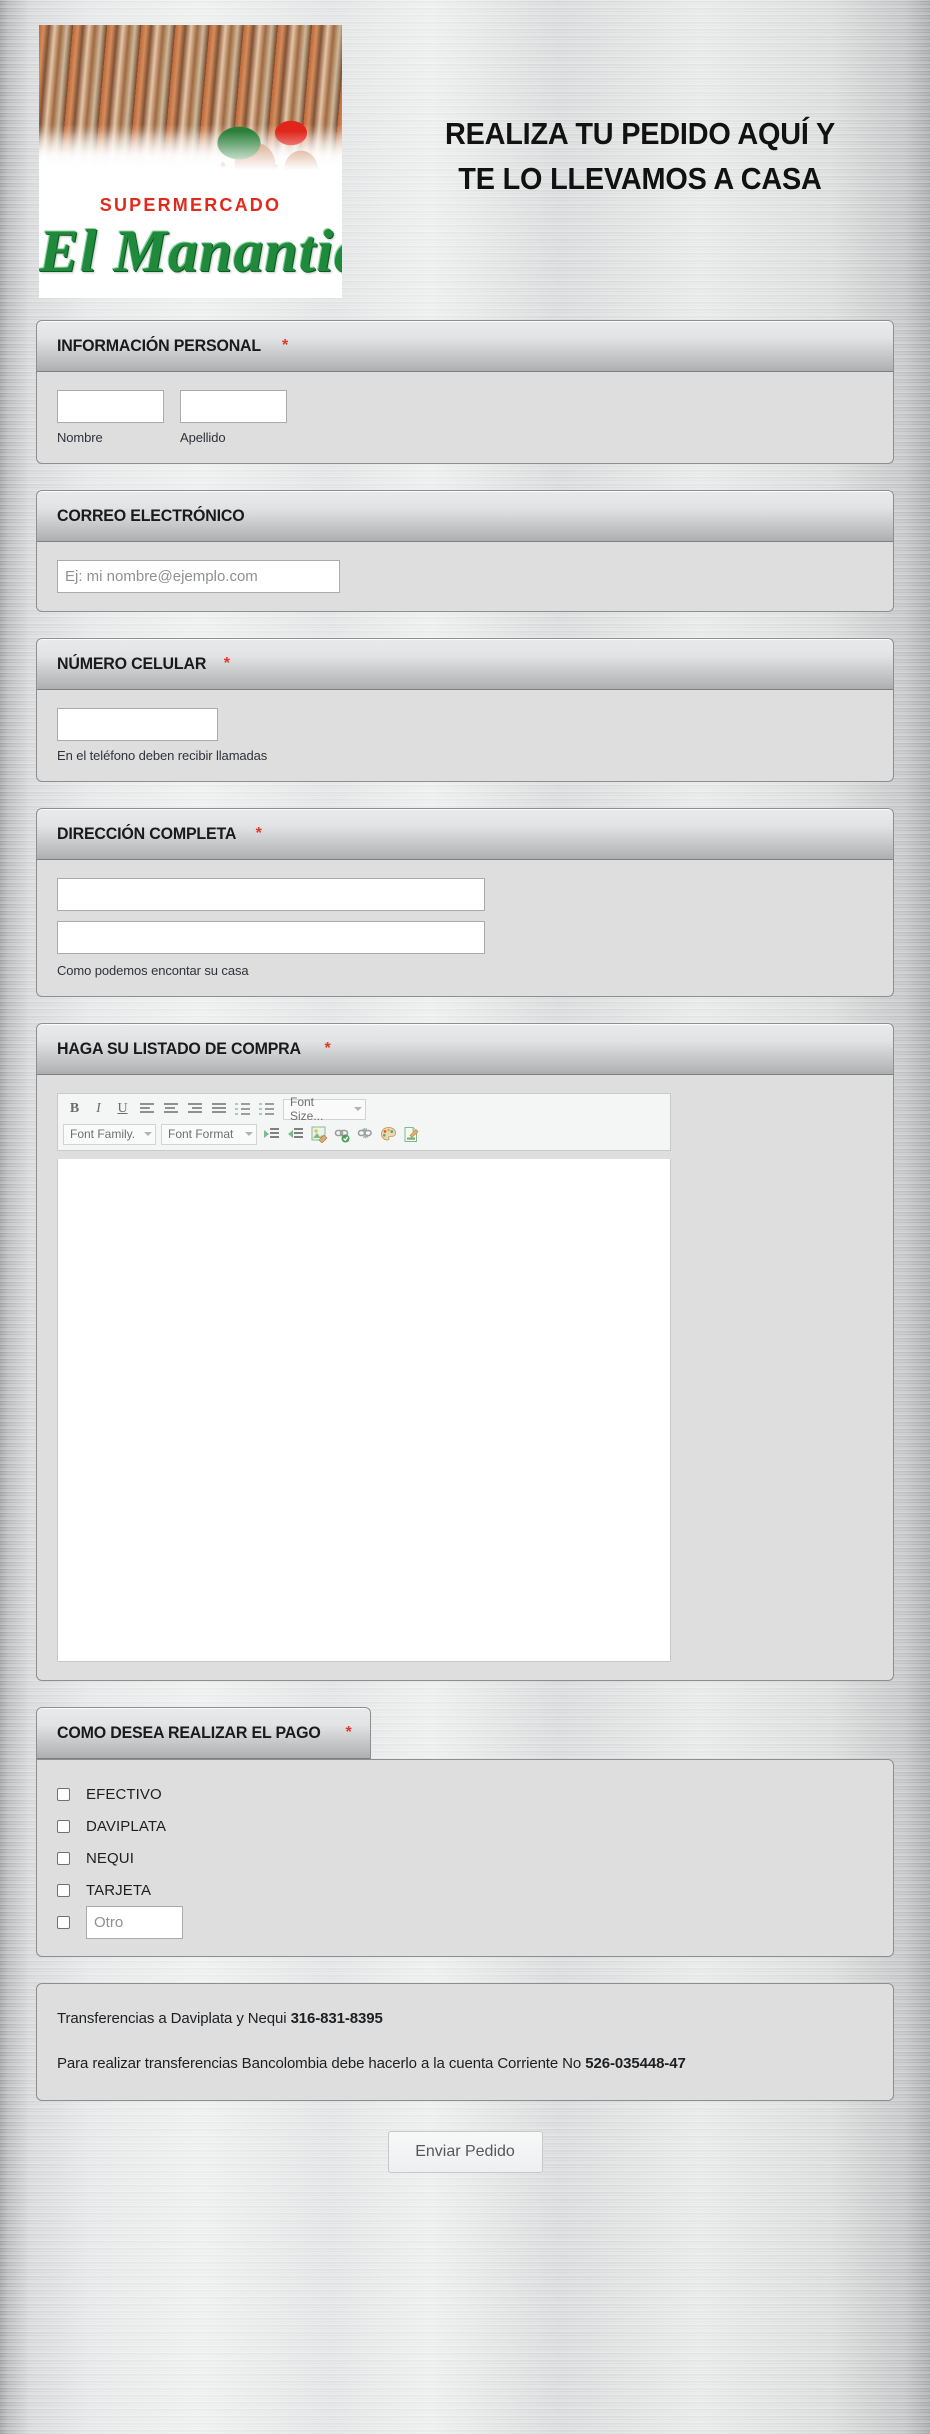  I want to click on section-body-payment-method: EFECTIVO DAVIPLATA NEQUI TARJETA, so click(465, 1858).